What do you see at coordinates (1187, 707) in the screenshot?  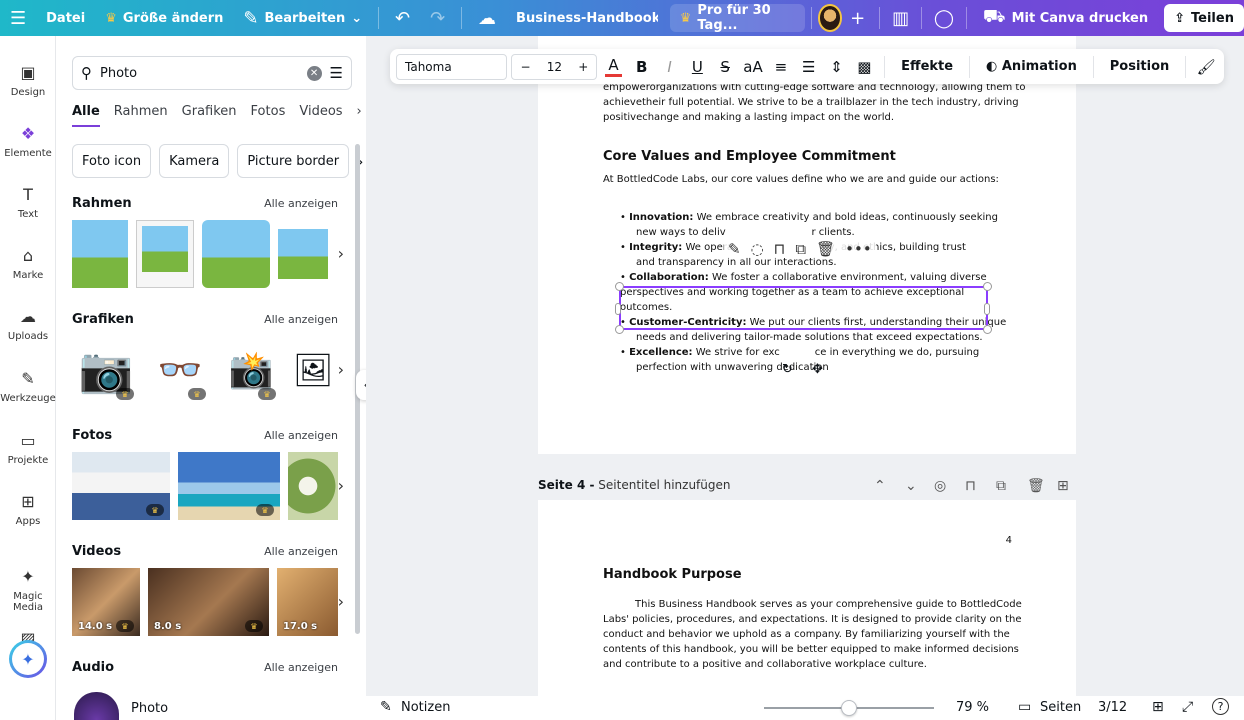 I see `fullscreen-icon: ⤢` at bounding box center [1187, 707].